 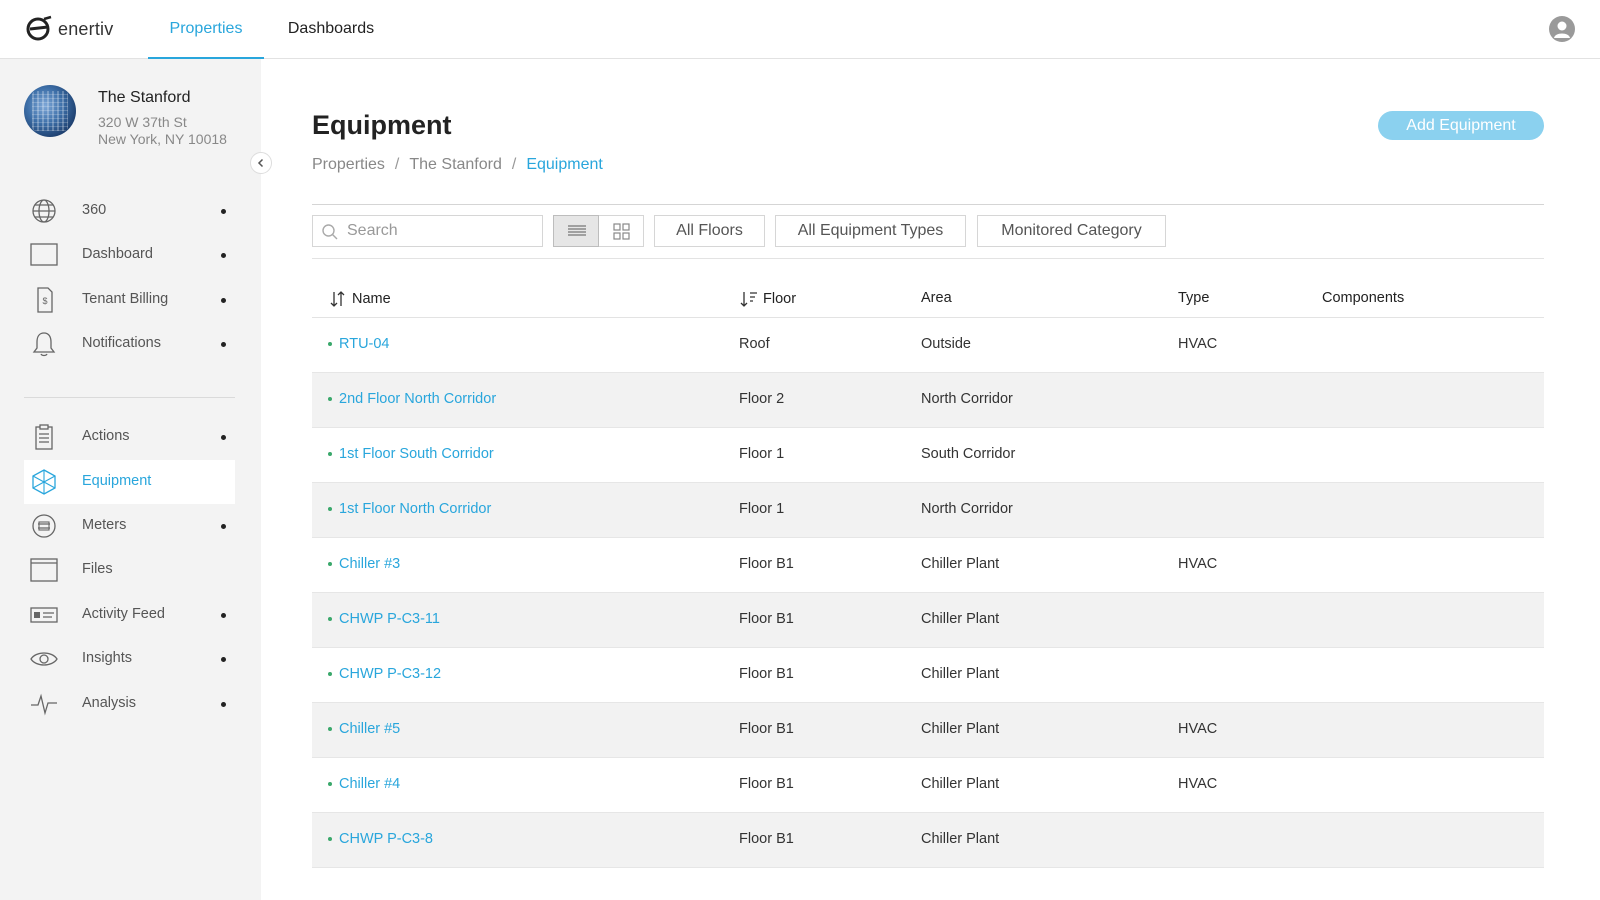 I want to click on table-row: Chiller #3 Floor B1 Chiller Plant HVAC, so click(x=928, y=565).